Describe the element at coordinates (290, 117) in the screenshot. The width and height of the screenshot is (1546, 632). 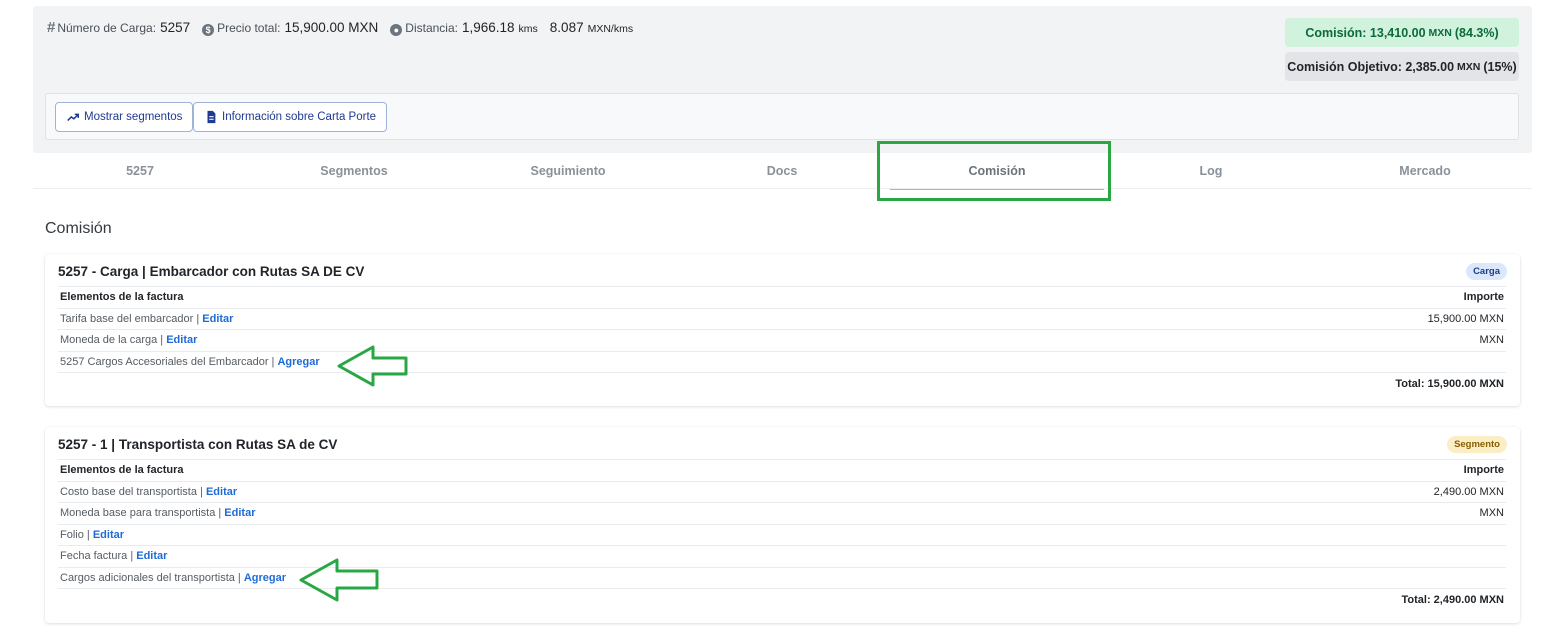
I see `carta-porte-info-button: Información sobre Carta Porte` at that location.